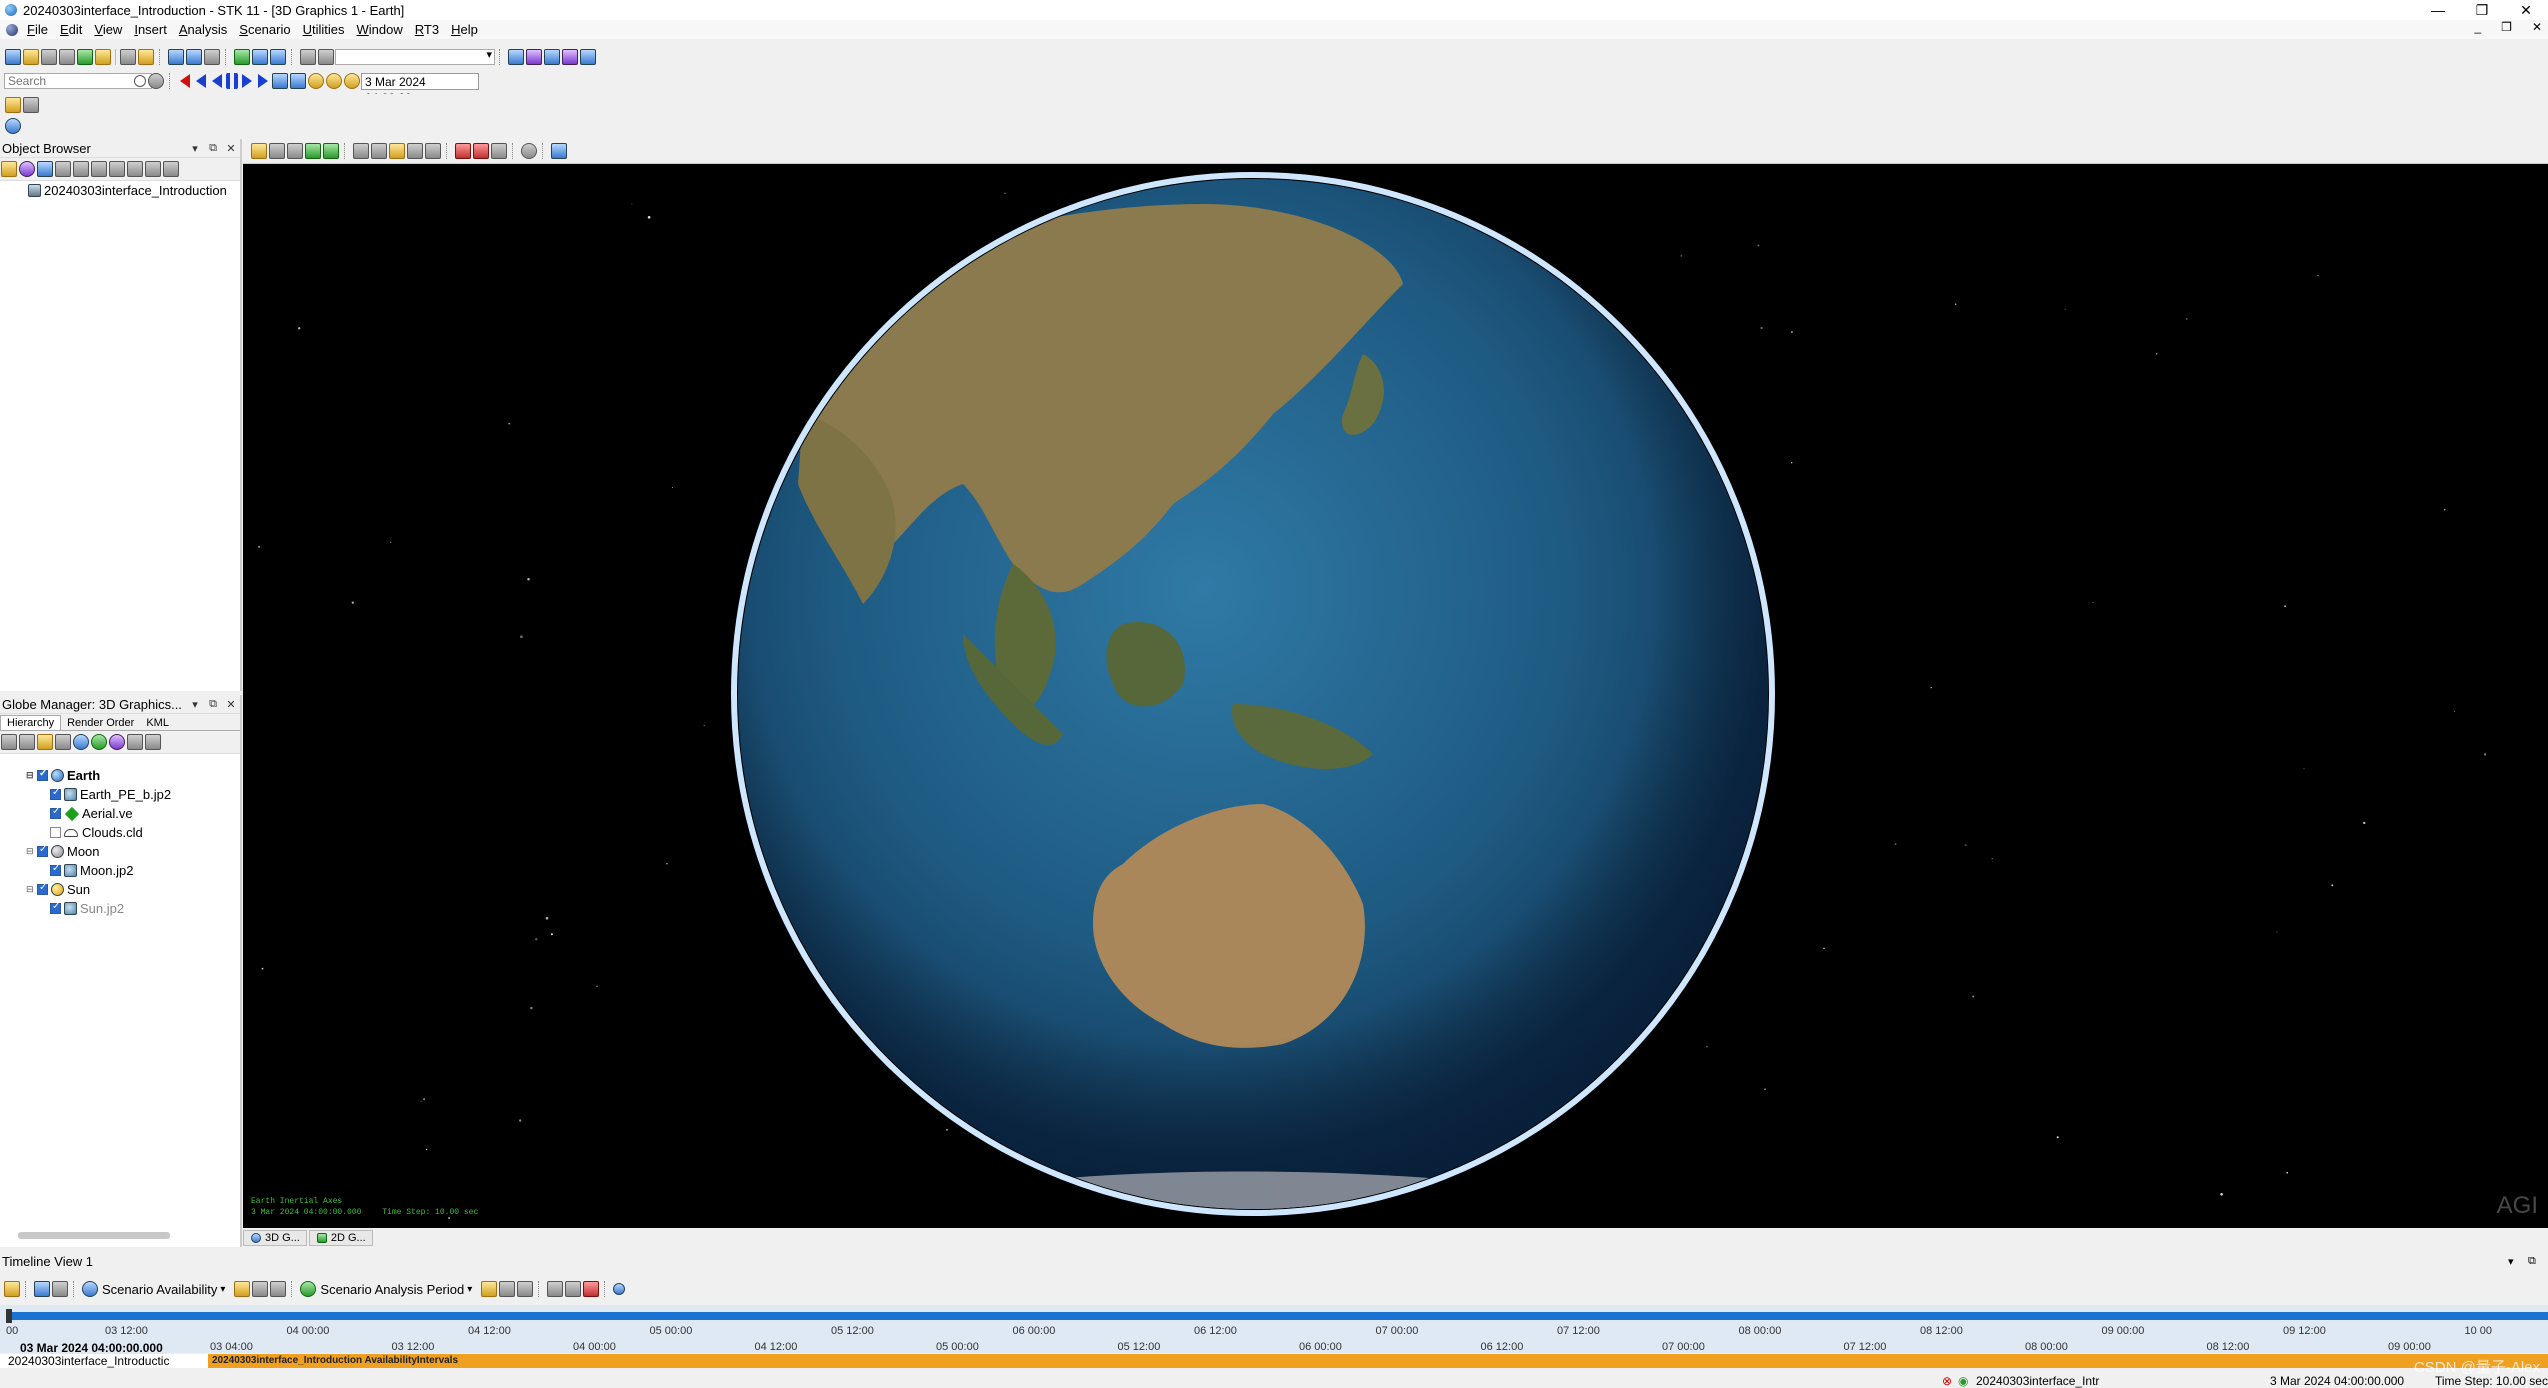 The image size is (2548, 1388). Describe the element at coordinates (194, 57) in the screenshot. I see `chart-icon` at that location.